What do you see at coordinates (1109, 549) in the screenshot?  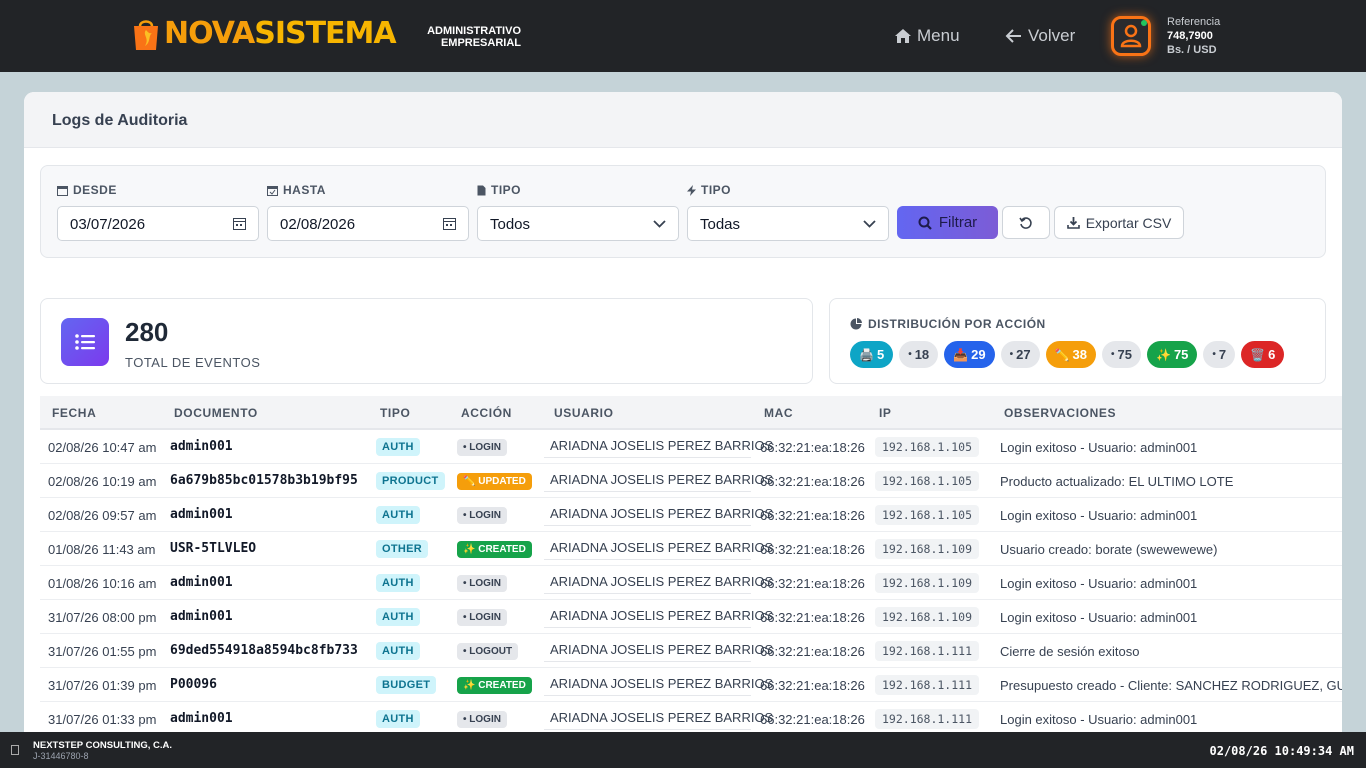 I see `cell-observaciones: Usuario creado: borate (swewewewe)` at bounding box center [1109, 549].